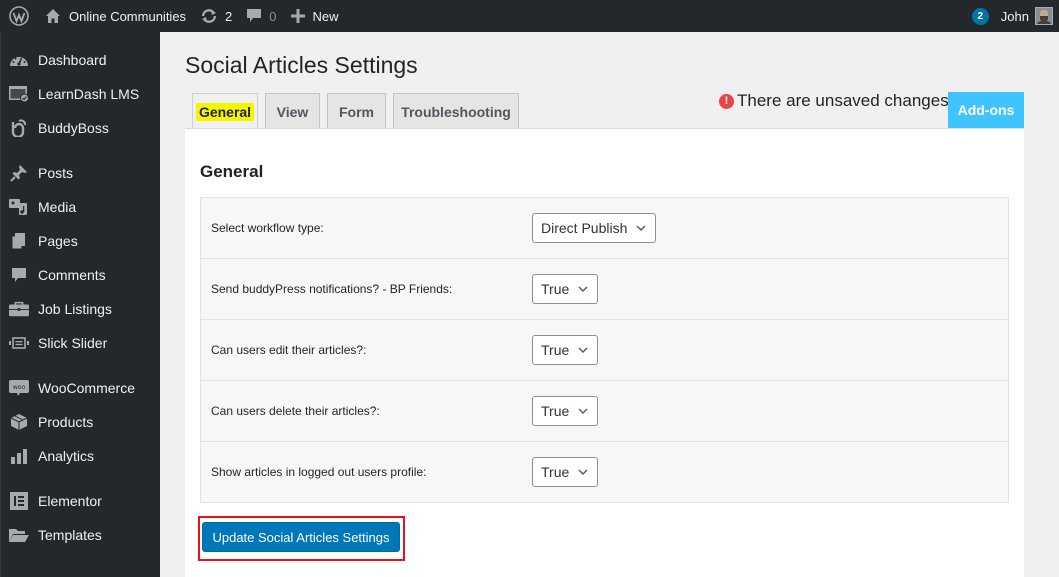 Image resolution: width=1059 pixels, height=577 pixels. I want to click on bp-notifications-select: True, so click(565, 289).